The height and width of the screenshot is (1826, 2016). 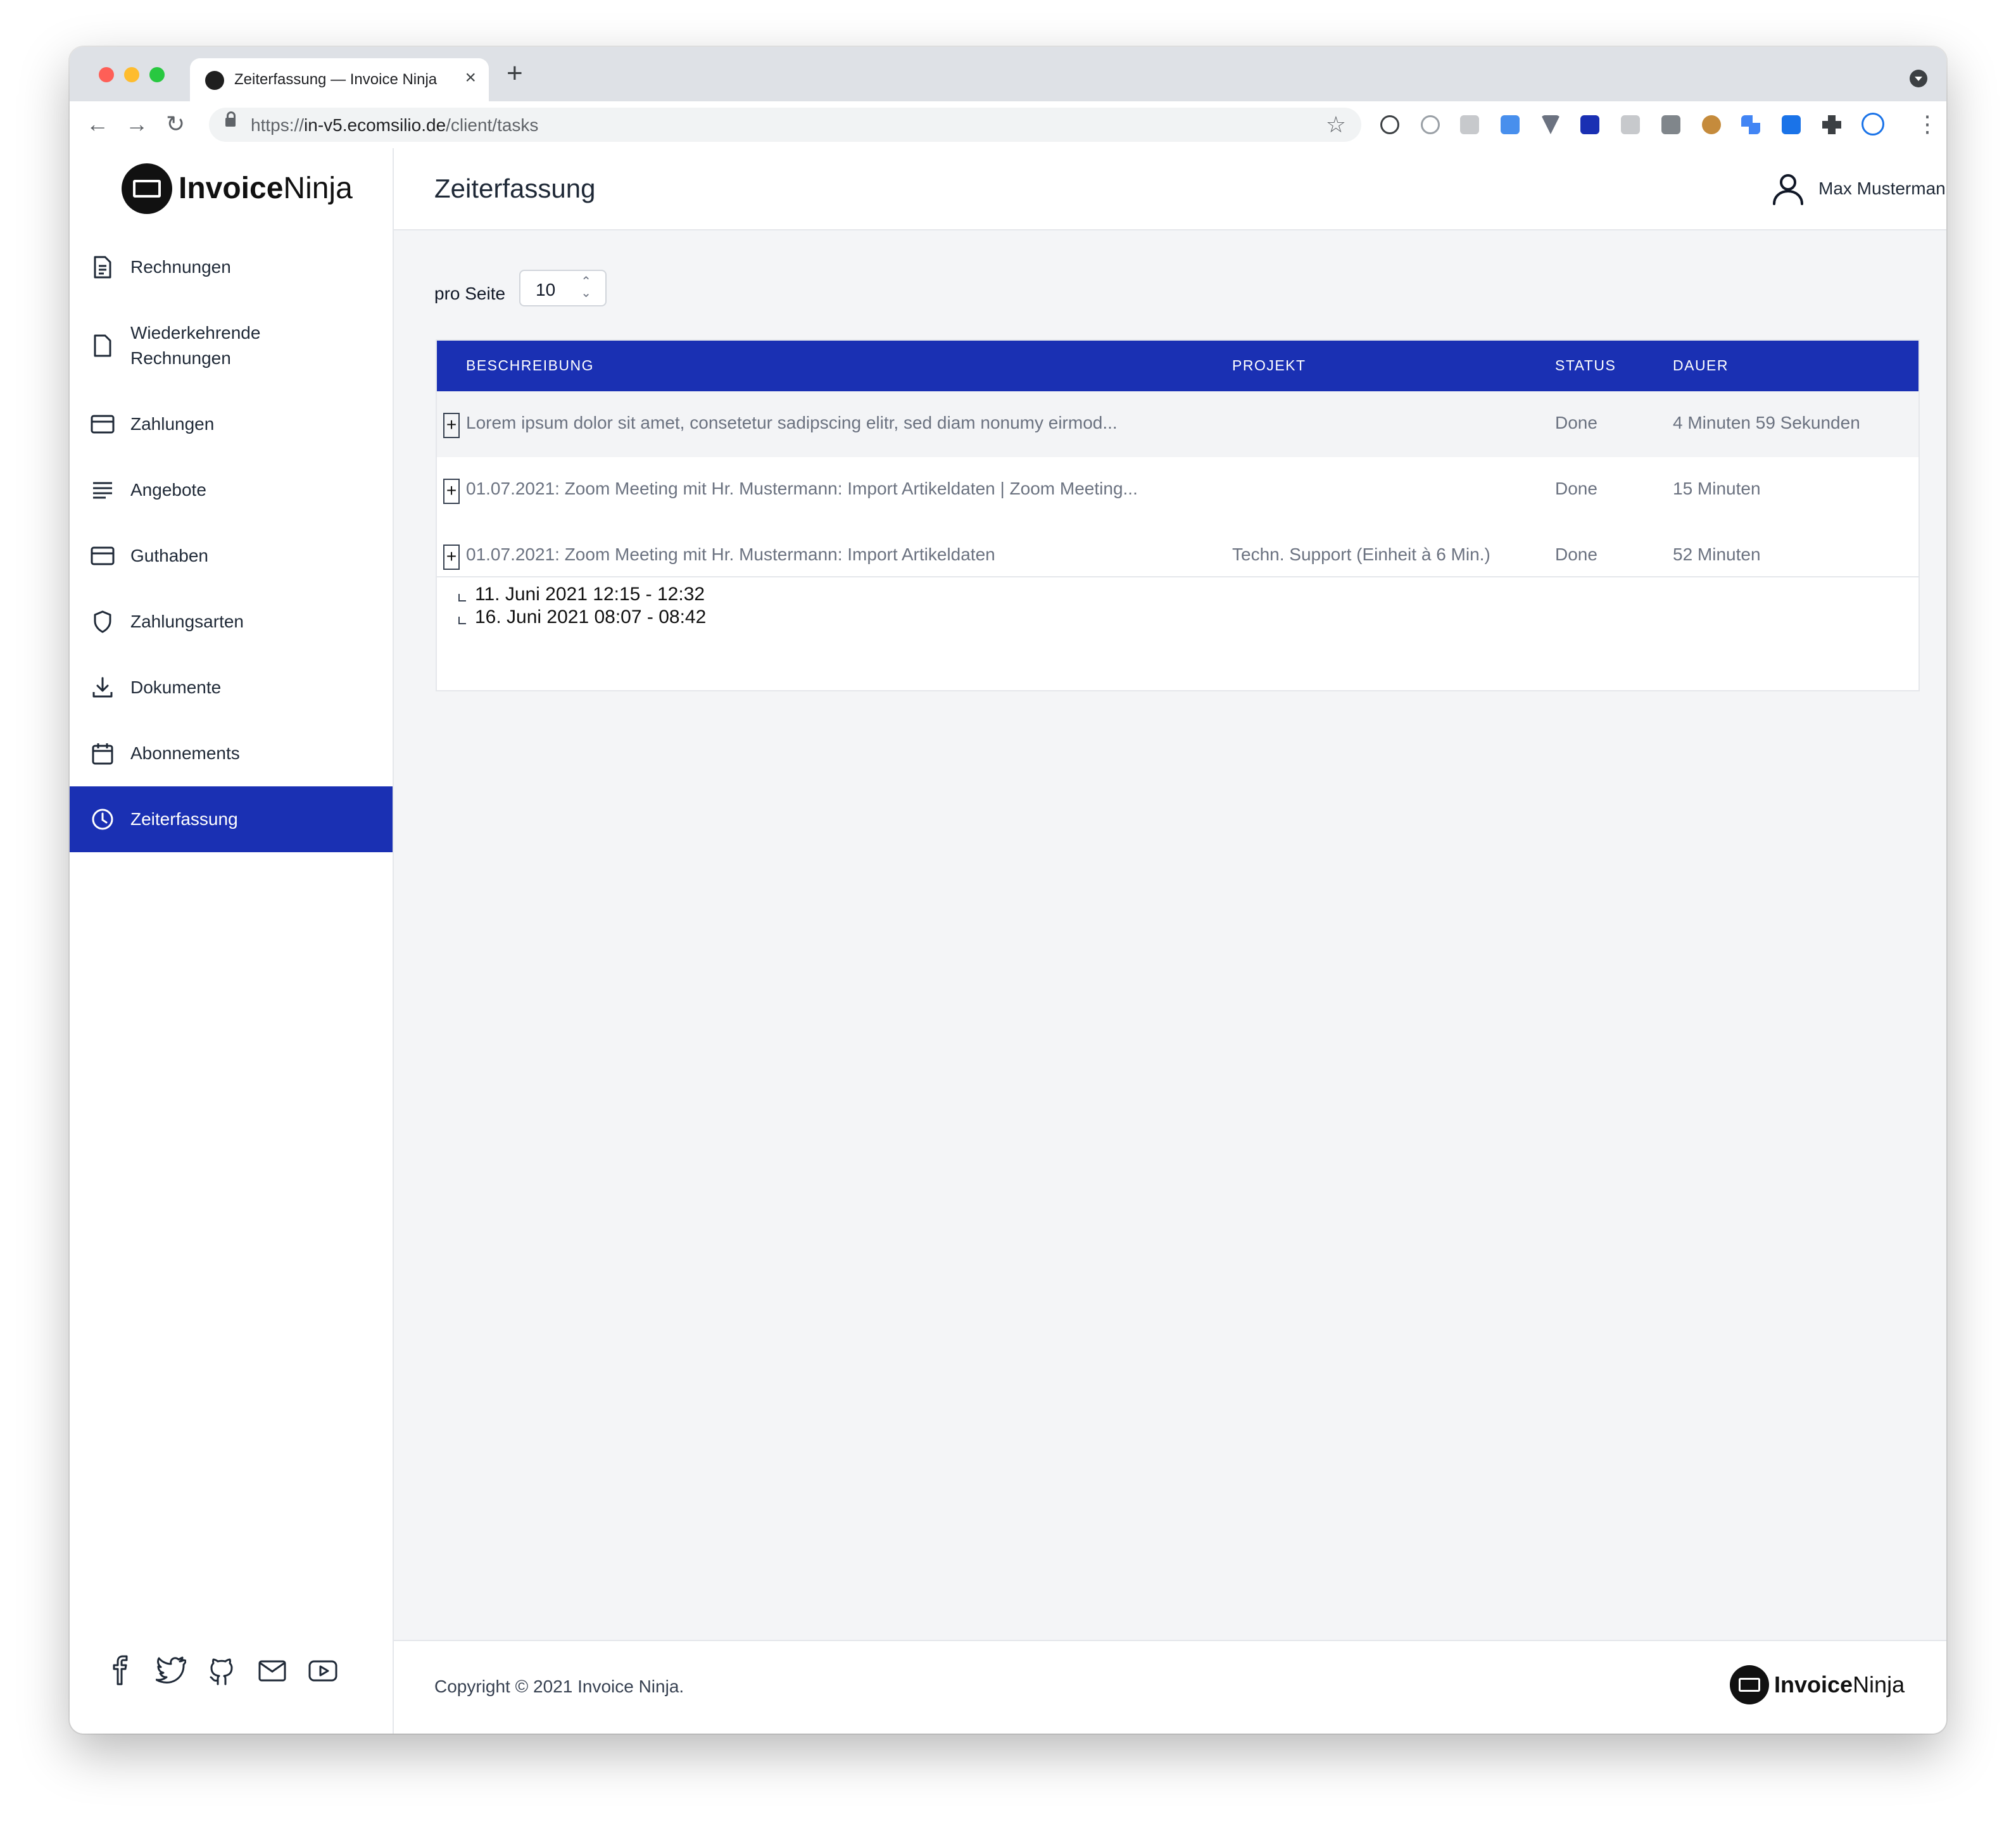 I want to click on extensions-puzzle-icon, so click(x=1831, y=124).